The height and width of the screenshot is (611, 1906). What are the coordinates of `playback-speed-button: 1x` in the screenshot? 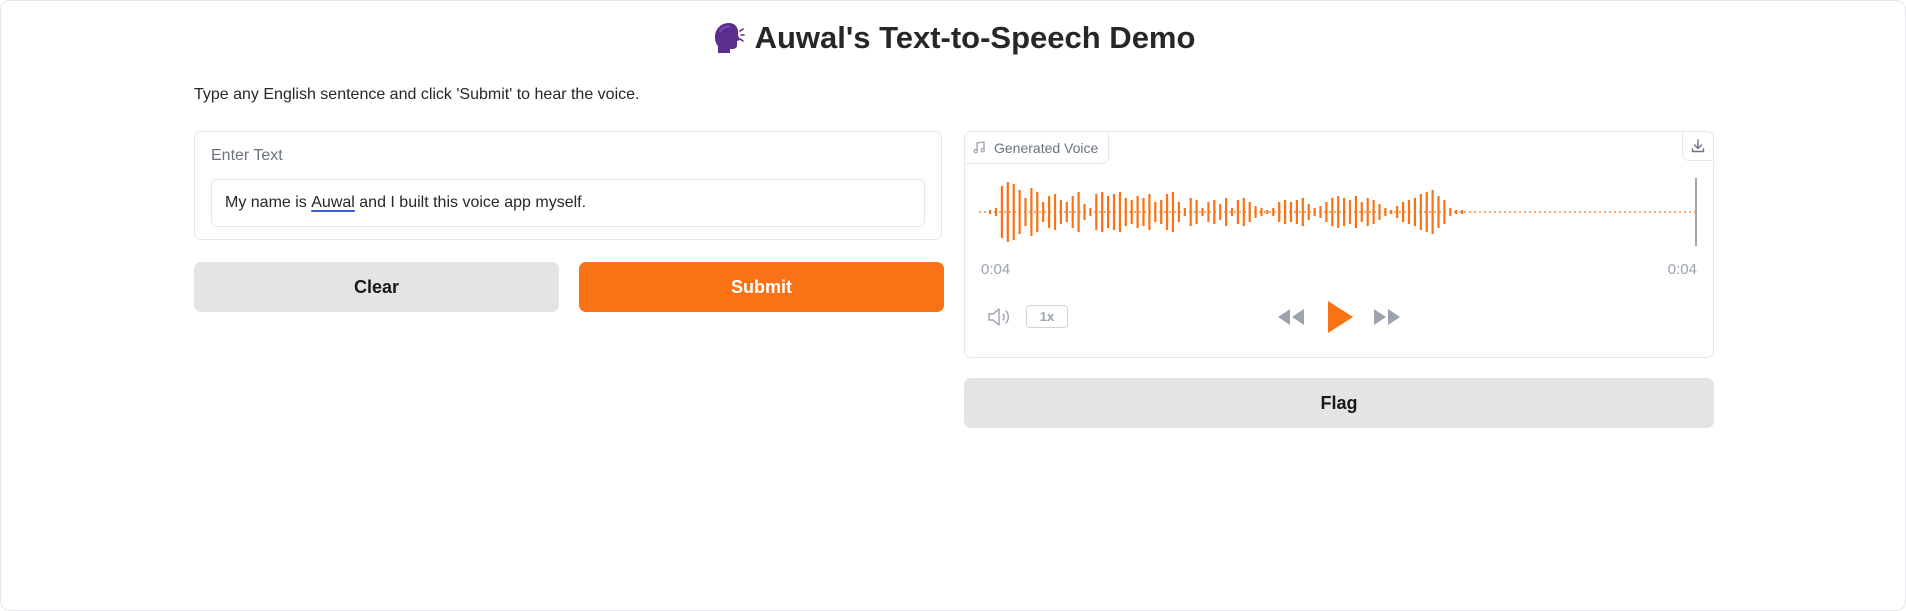 It's located at (1047, 316).